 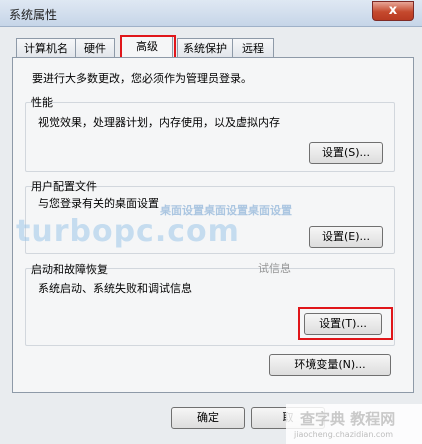 What do you see at coordinates (211, 13) in the screenshot?
I see `title-bar: 系统属性 x` at bounding box center [211, 13].